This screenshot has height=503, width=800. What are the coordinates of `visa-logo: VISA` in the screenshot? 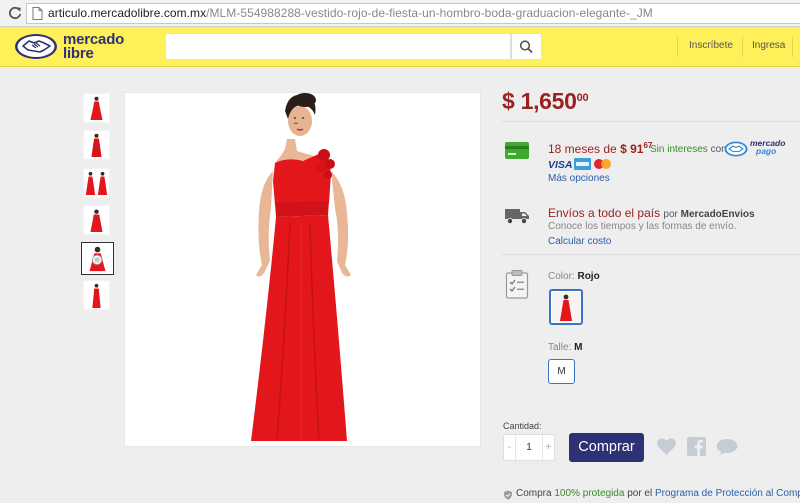 It's located at (560, 164).